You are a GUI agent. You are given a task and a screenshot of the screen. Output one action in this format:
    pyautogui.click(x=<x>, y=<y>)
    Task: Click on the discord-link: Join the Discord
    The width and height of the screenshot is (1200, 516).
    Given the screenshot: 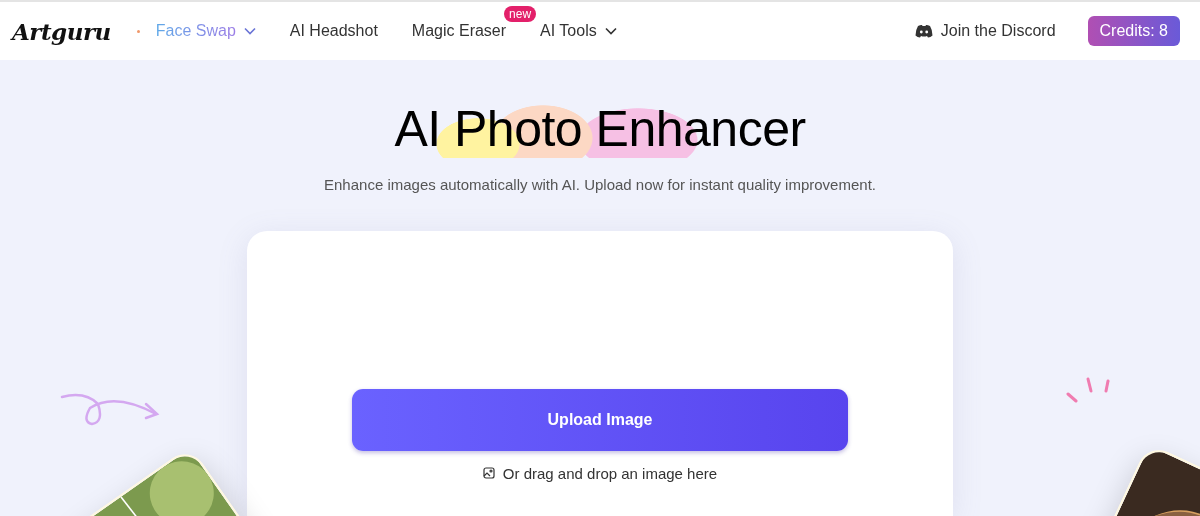 What is the action you would take?
    pyautogui.click(x=985, y=31)
    